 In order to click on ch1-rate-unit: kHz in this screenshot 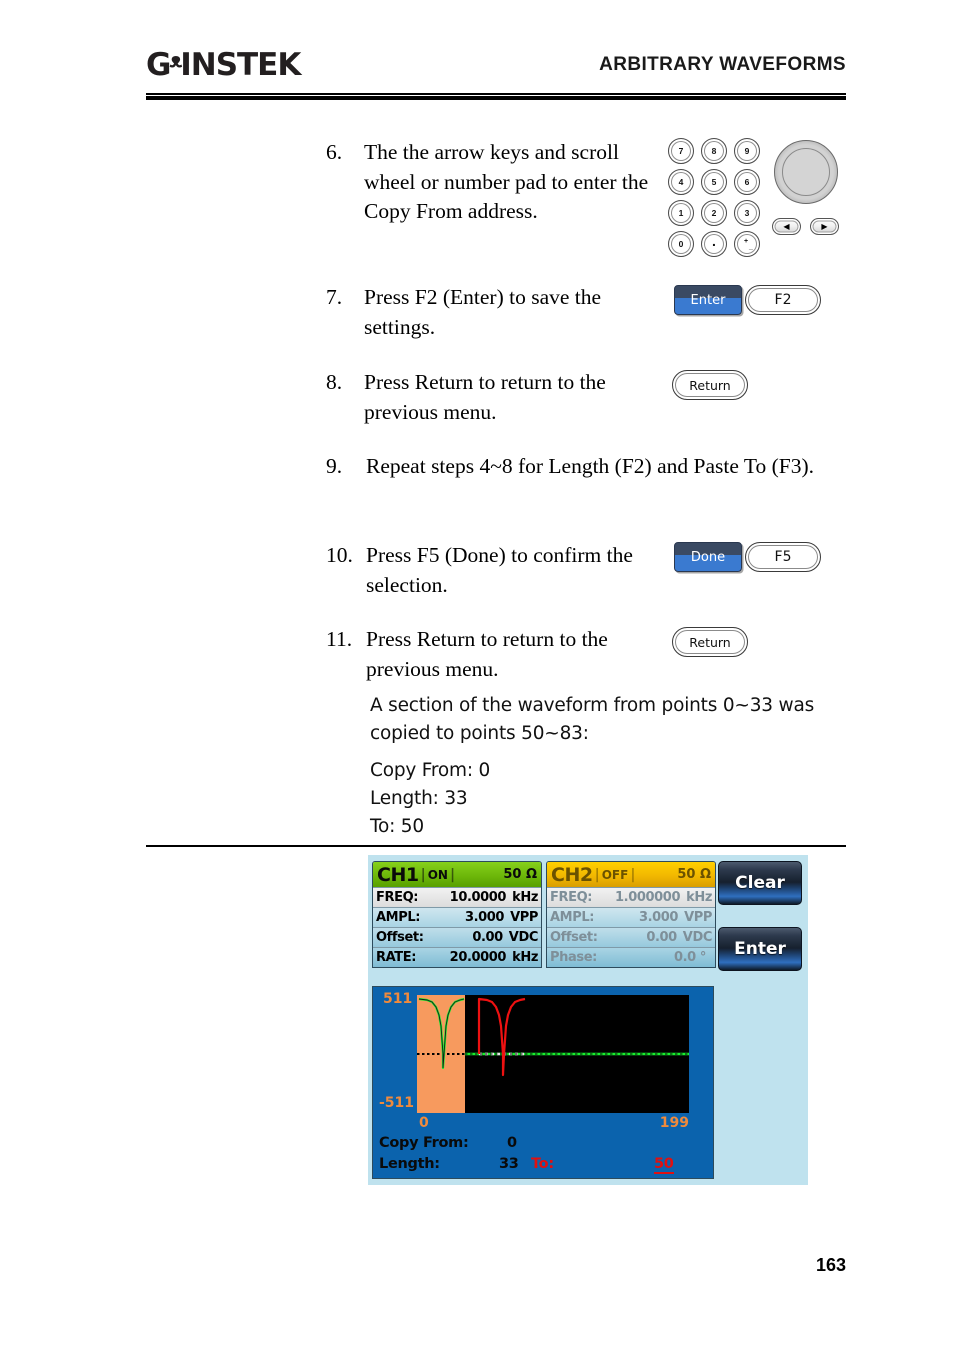, I will do `click(525, 957)`.